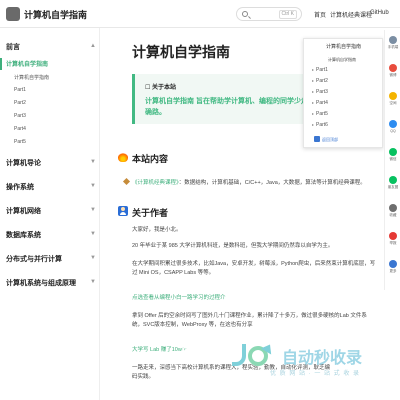 This screenshot has height=400, width=400. I want to click on wechat-icon, so click(393, 152).